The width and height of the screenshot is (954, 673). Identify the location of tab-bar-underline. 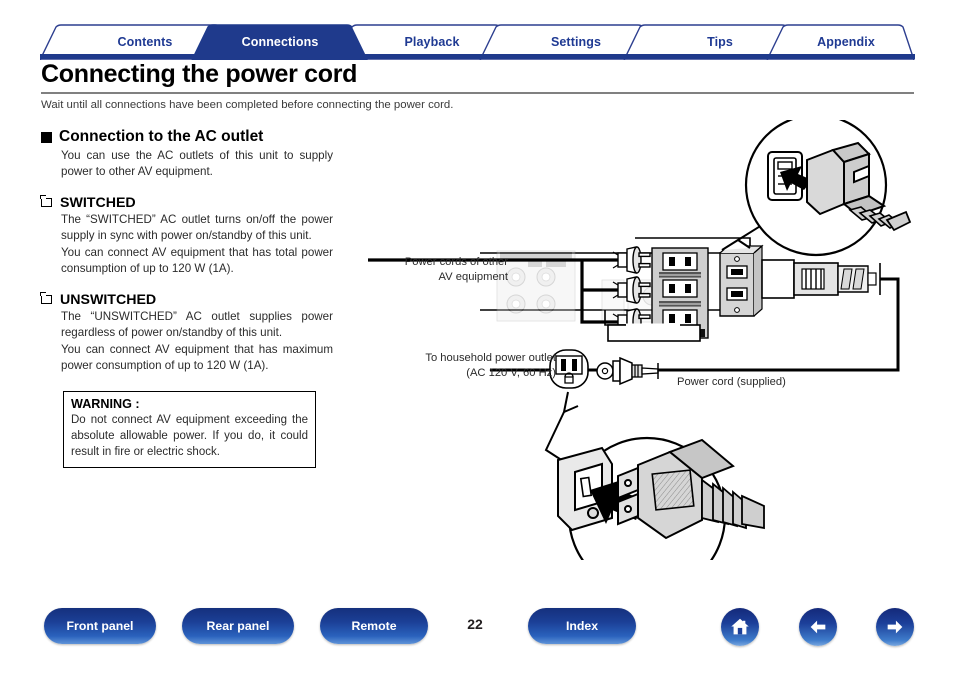
(477, 56).